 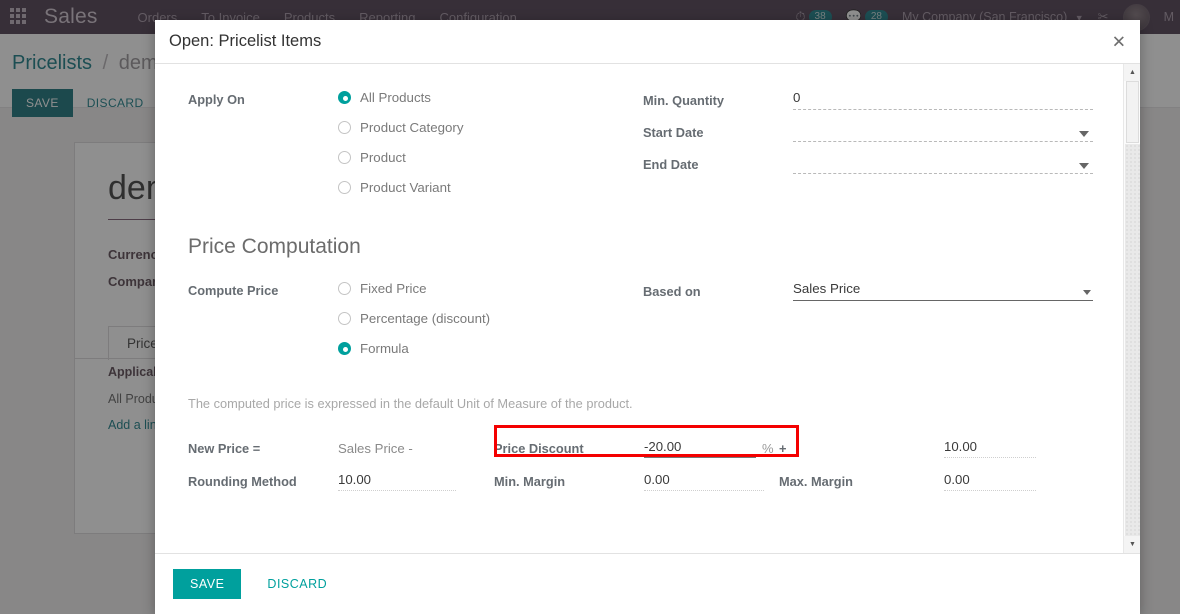 What do you see at coordinates (397, 481) in the screenshot?
I see `rounding-method-input: 10.00` at bounding box center [397, 481].